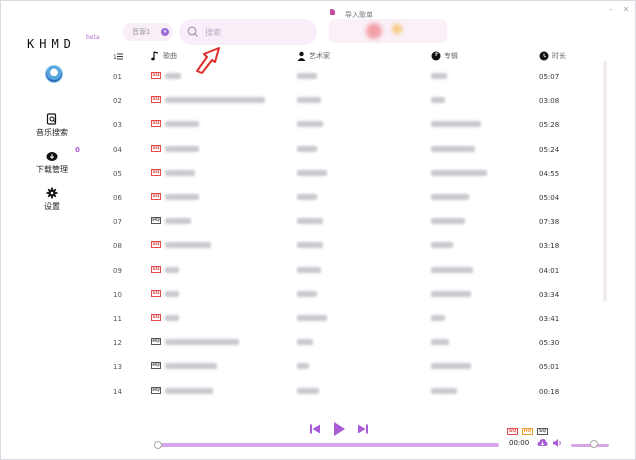 This screenshot has width=636, height=460. Describe the element at coordinates (313, 56) in the screenshot. I see `artist-column-header: 艺术家` at that location.